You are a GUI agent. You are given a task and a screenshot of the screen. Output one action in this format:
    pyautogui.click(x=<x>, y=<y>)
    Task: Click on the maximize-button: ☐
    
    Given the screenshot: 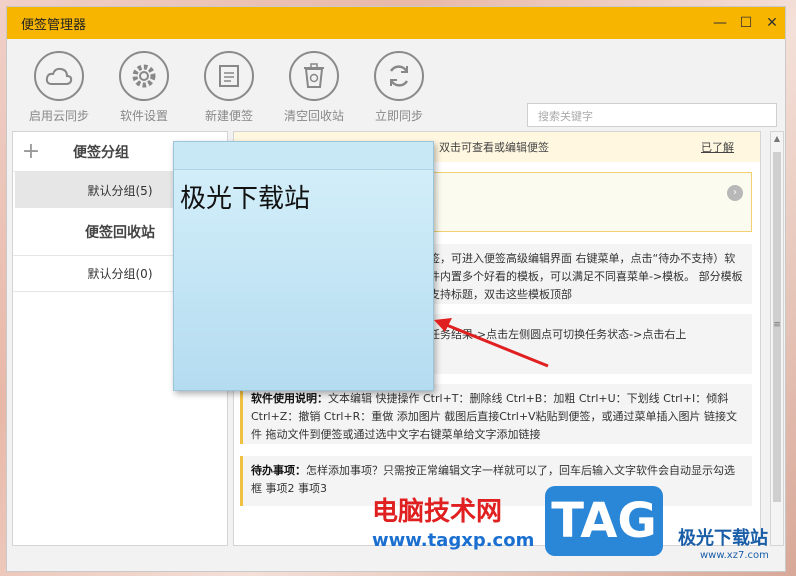 What is the action you would take?
    pyautogui.click(x=746, y=23)
    